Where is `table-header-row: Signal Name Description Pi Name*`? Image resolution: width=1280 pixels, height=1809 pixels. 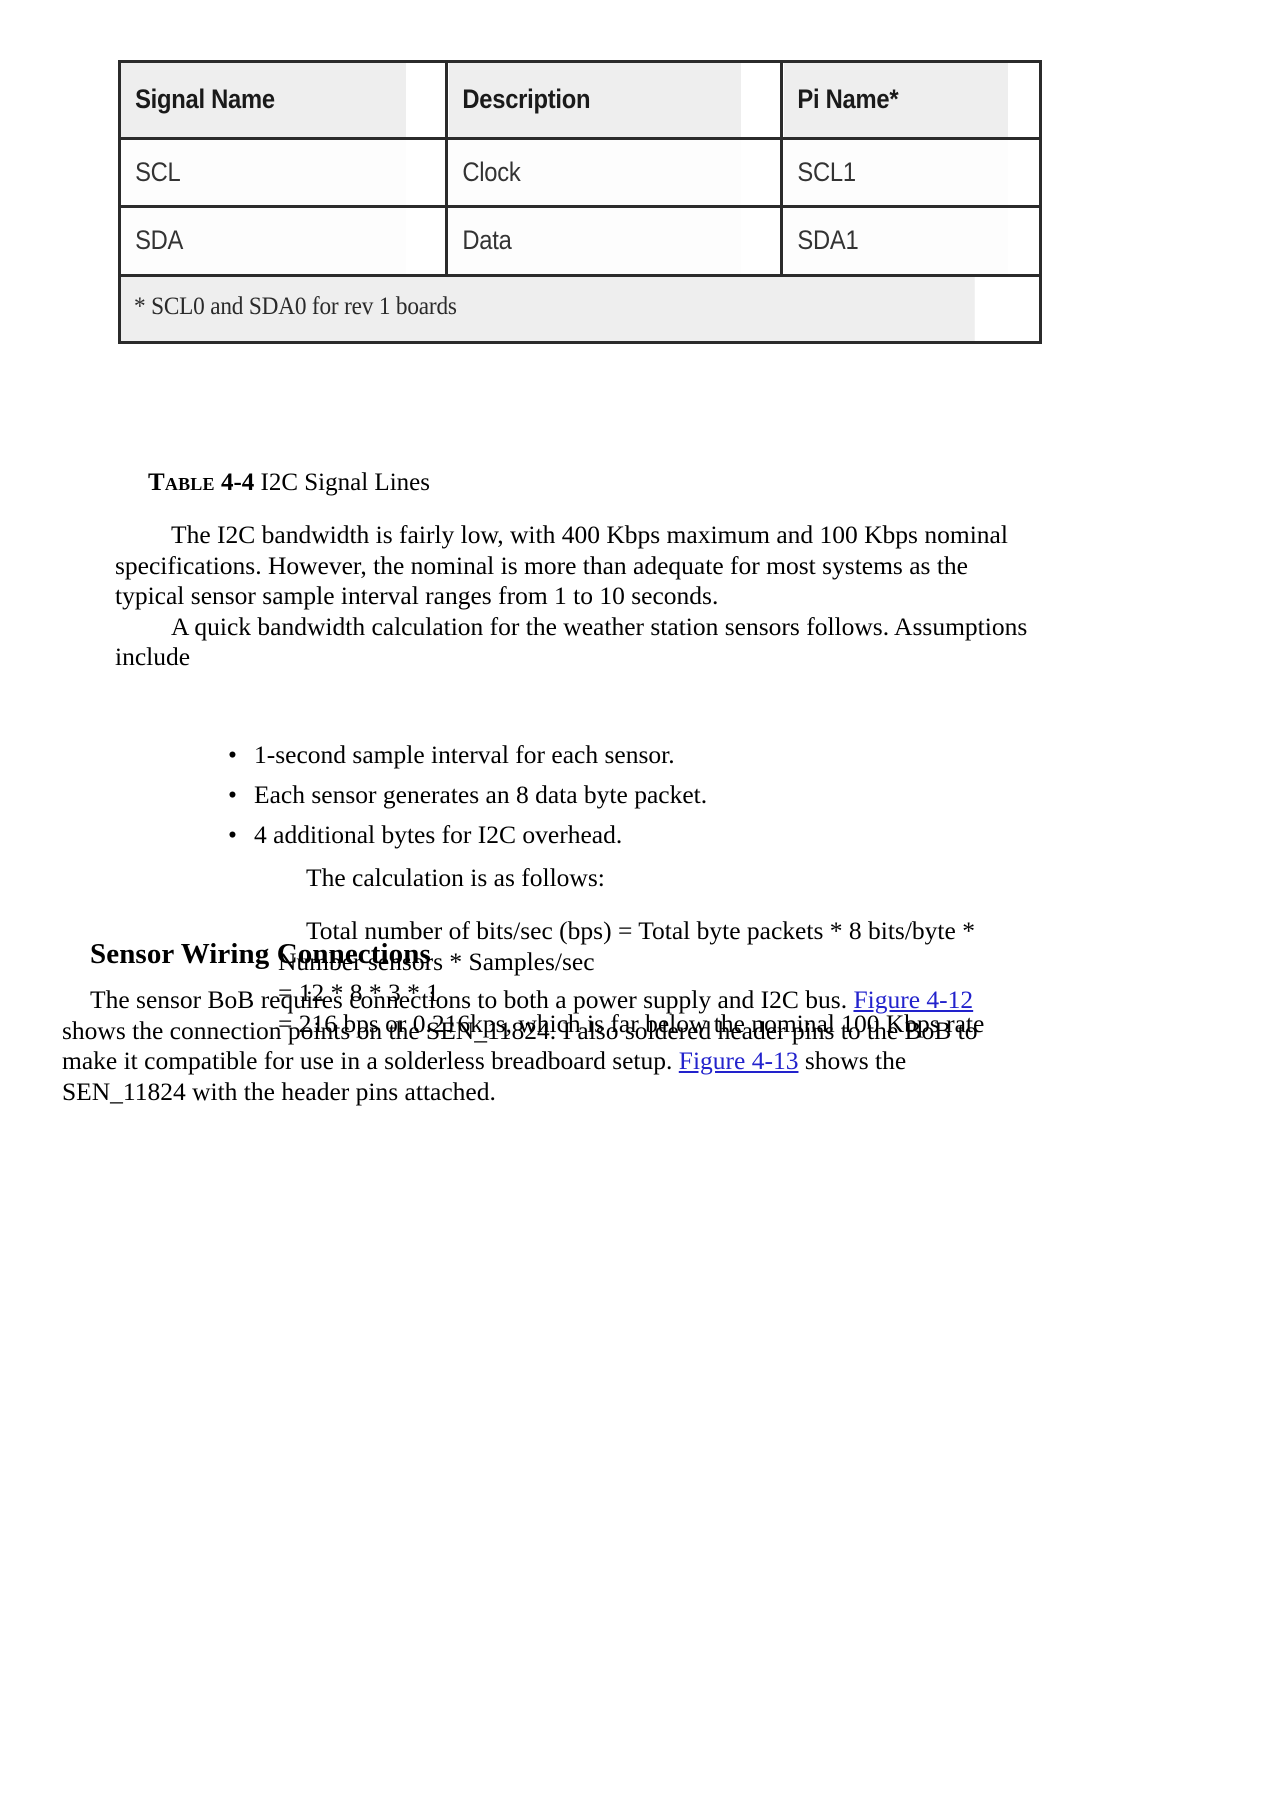 table-header-row: Signal Name Description Pi Name* is located at coordinates (580, 101).